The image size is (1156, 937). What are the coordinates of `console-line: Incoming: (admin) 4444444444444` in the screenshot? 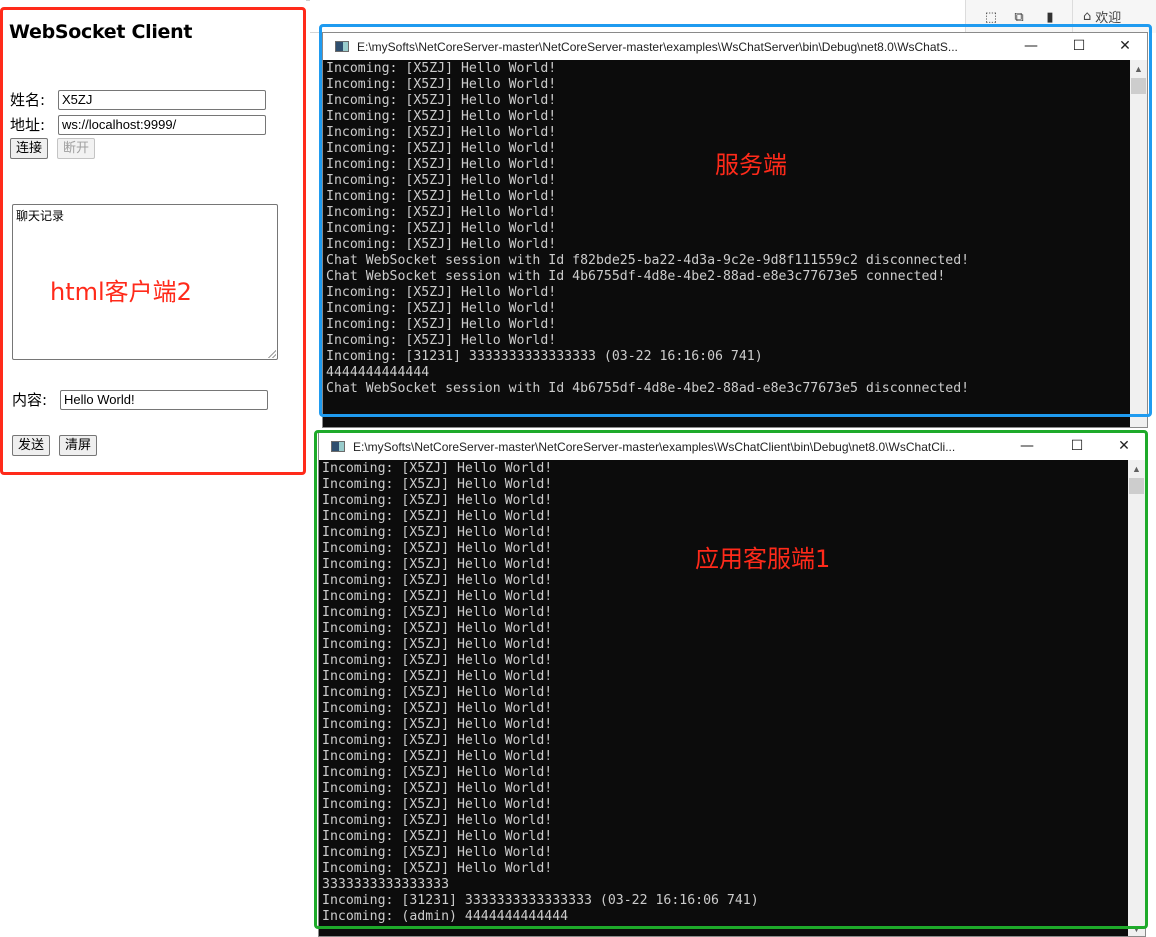 It's located at (445, 916).